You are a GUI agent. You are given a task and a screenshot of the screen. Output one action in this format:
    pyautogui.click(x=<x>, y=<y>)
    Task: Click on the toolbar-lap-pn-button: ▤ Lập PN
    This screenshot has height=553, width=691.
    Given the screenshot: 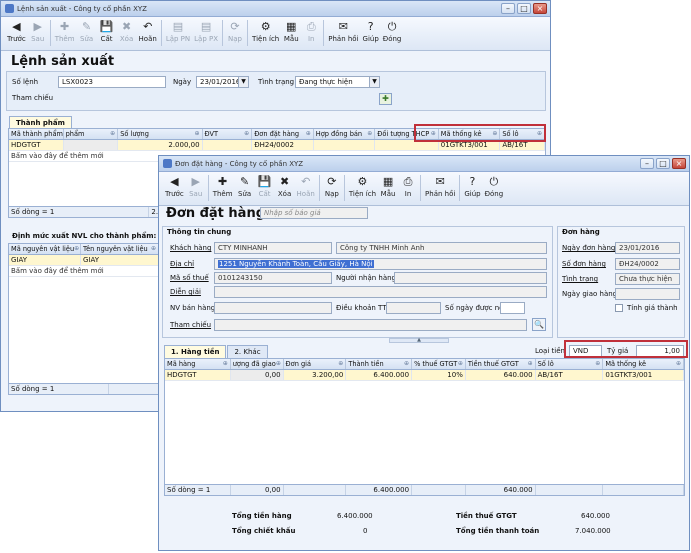 What is the action you would take?
    pyautogui.click(x=178, y=34)
    